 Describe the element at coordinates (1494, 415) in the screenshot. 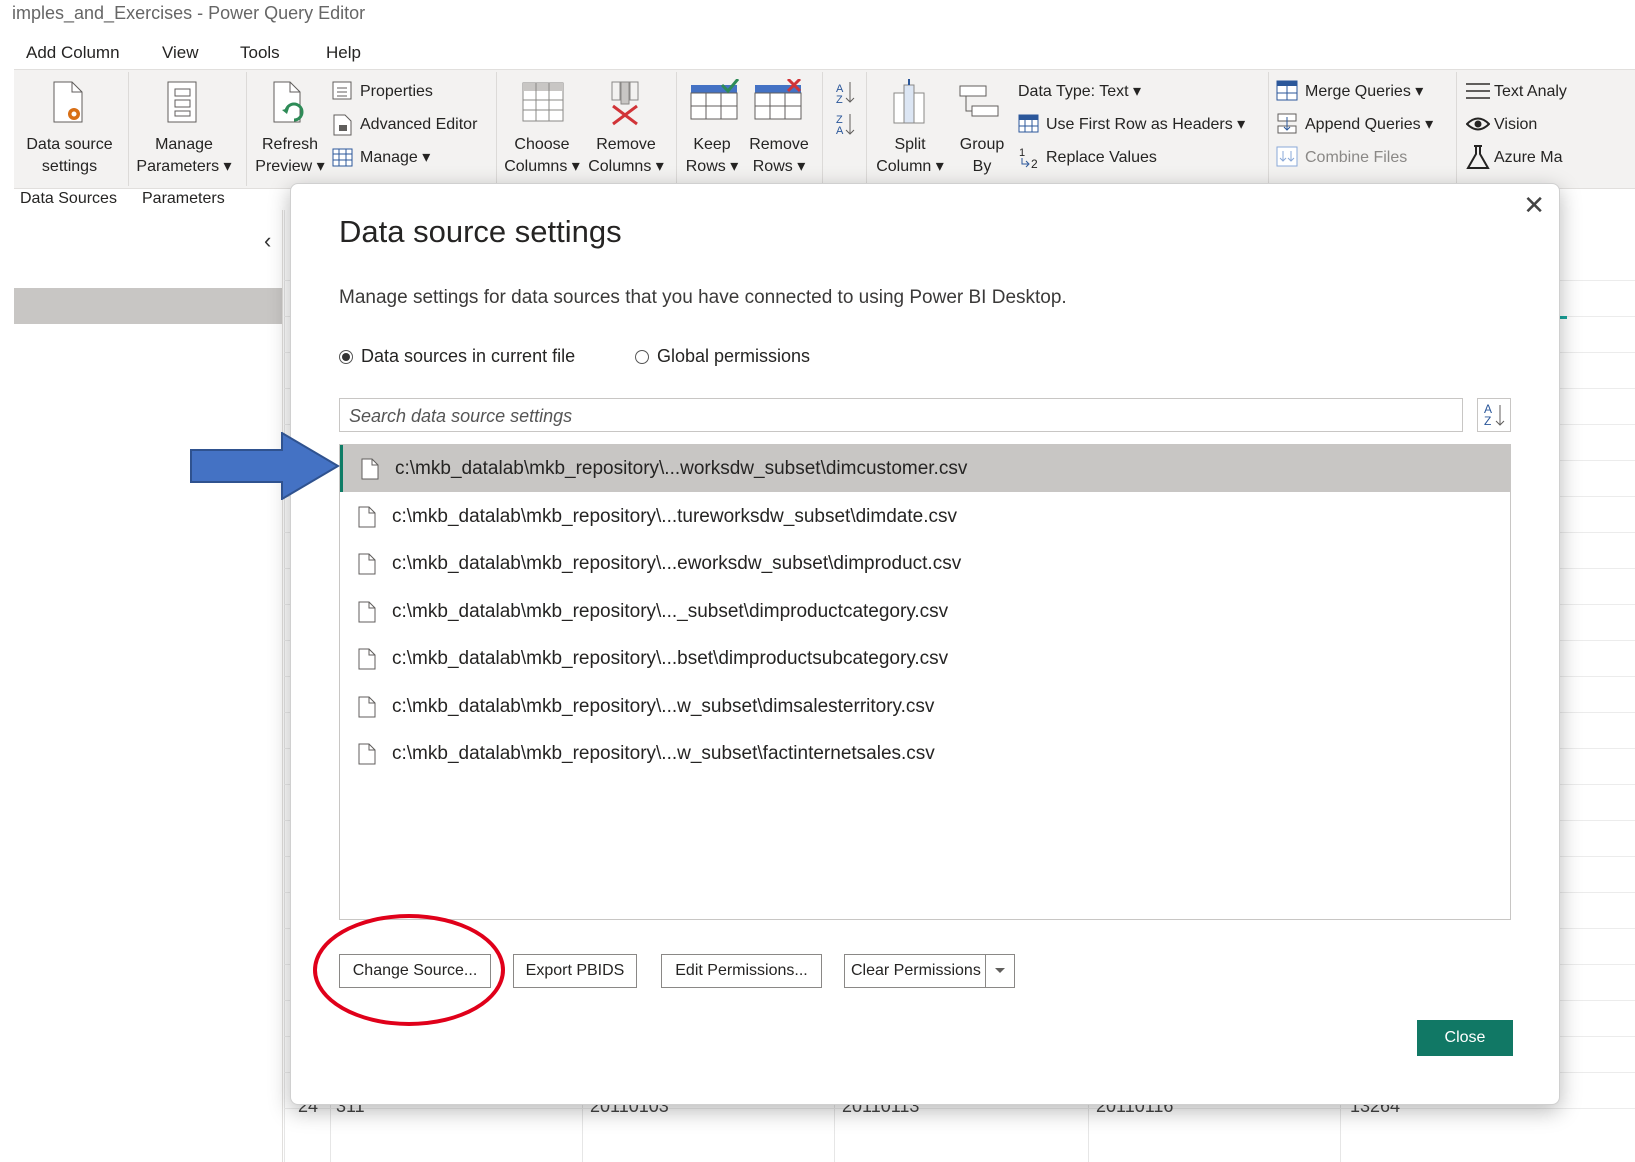

I see `sort-button: A Z` at that location.